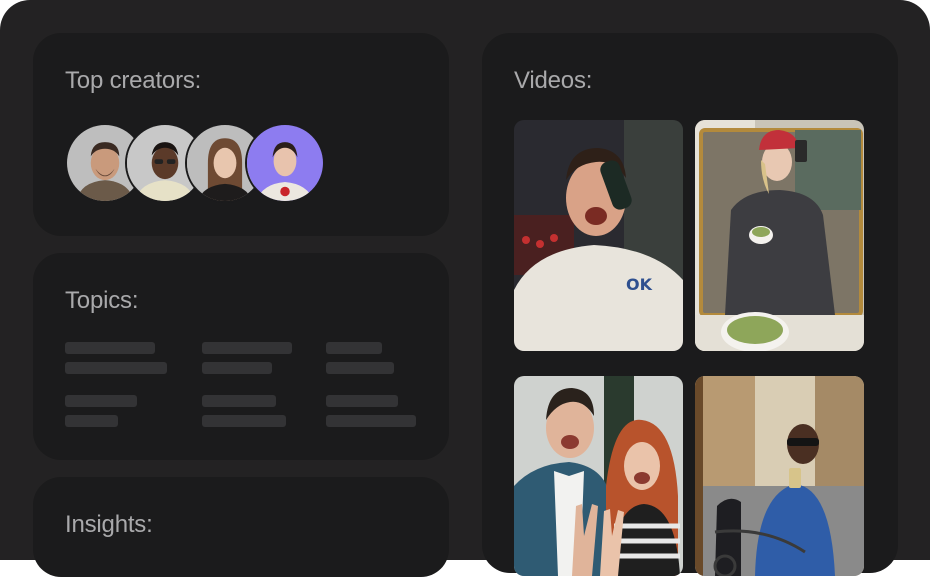 The width and height of the screenshot is (930, 577). What do you see at coordinates (598, 476) in the screenshot?
I see `video-thumbnail-friends-peace-sign` at bounding box center [598, 476].